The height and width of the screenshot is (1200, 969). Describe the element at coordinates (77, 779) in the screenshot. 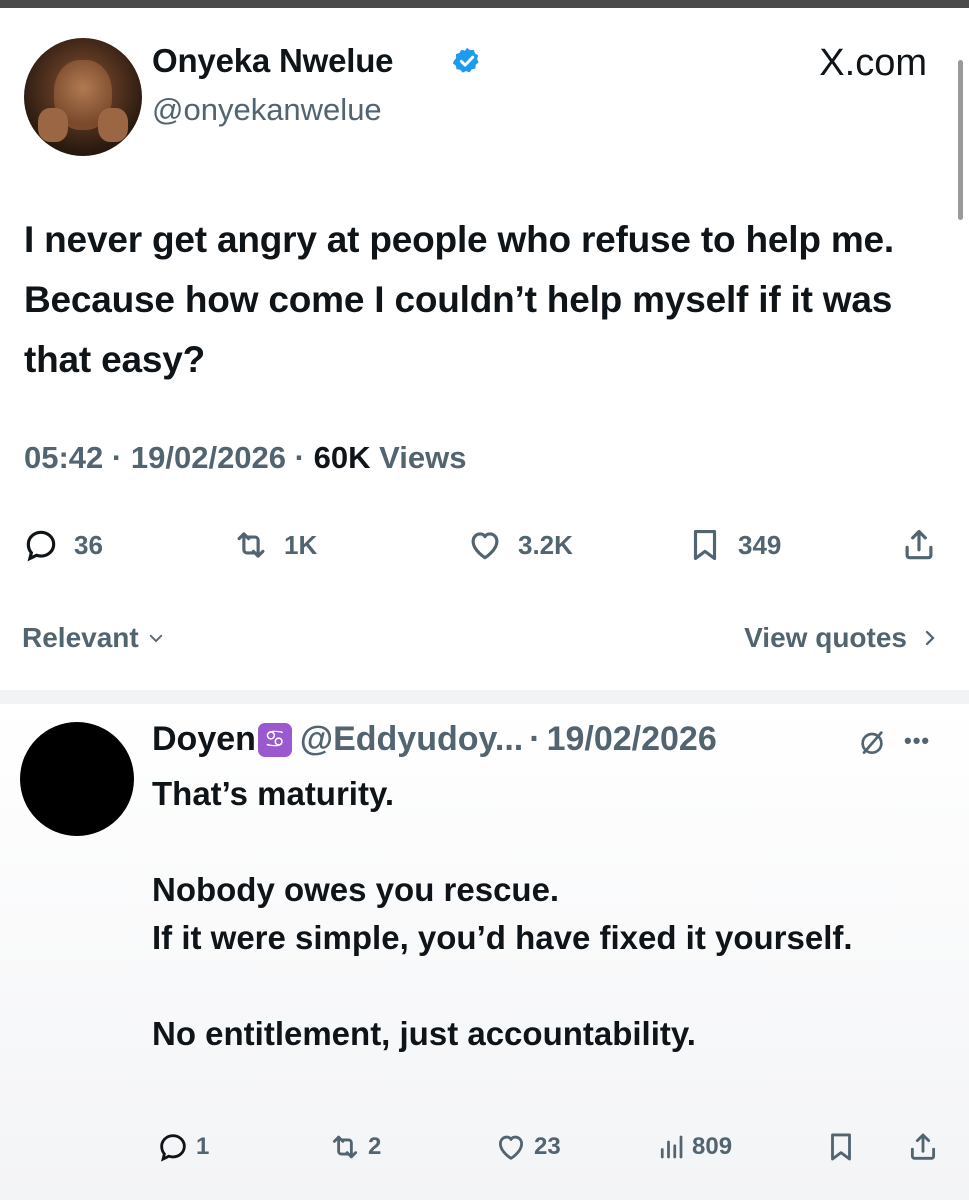

I see `reply-avatar` at that location.